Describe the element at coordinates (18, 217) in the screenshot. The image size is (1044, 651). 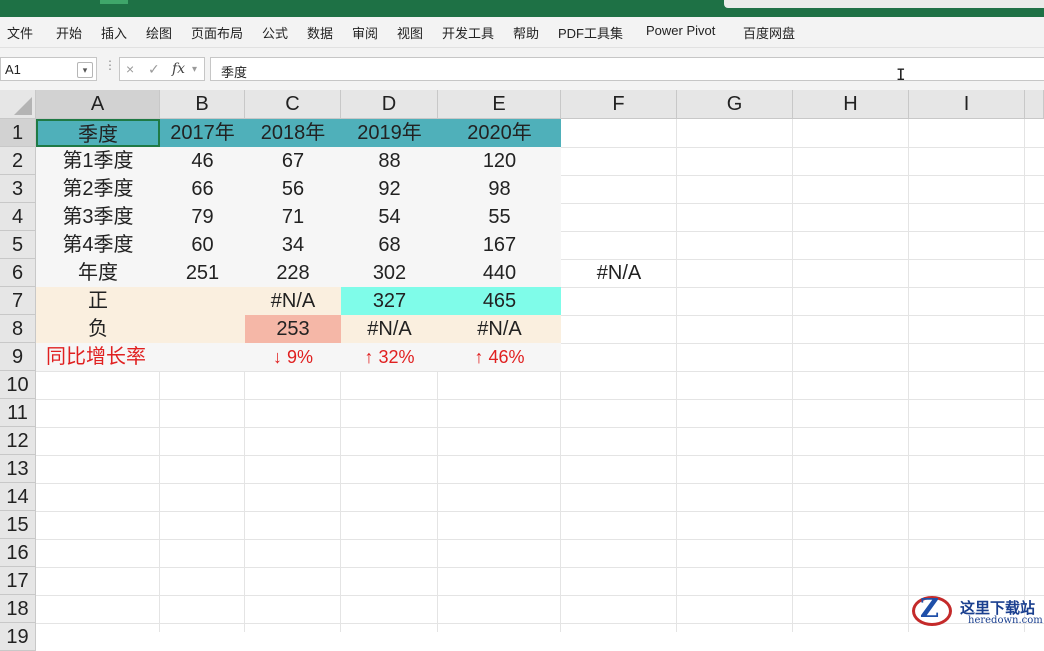
I see `row-header-4: 4` at that location.